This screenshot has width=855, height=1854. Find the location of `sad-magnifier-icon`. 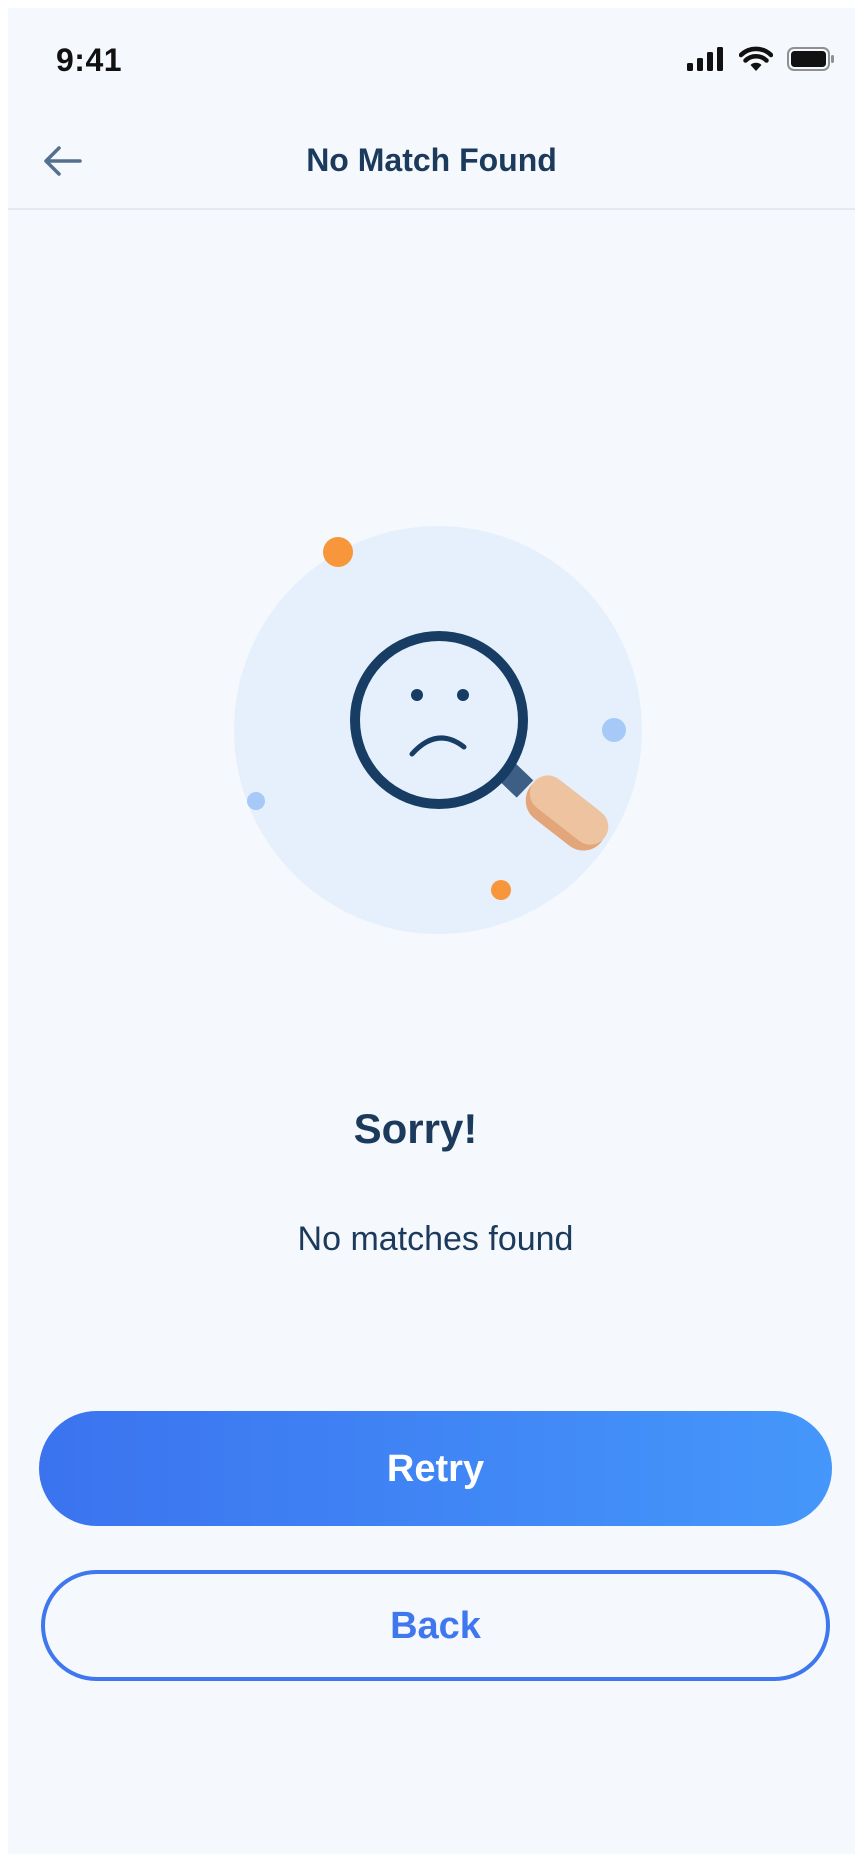

sad-magnifier-icon is located at coordinates (438, 730).